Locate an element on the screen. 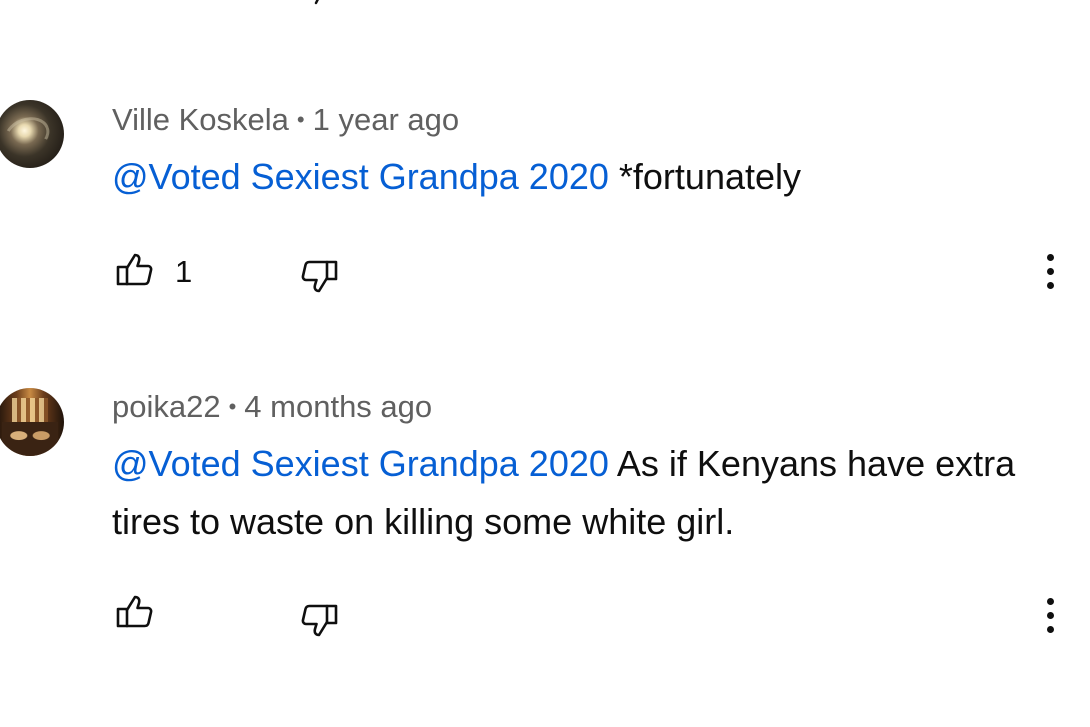 Image resolution: width=1090 pixels, height=727 pixels. previous-comment-fragment is located at coordinates (321, 3).